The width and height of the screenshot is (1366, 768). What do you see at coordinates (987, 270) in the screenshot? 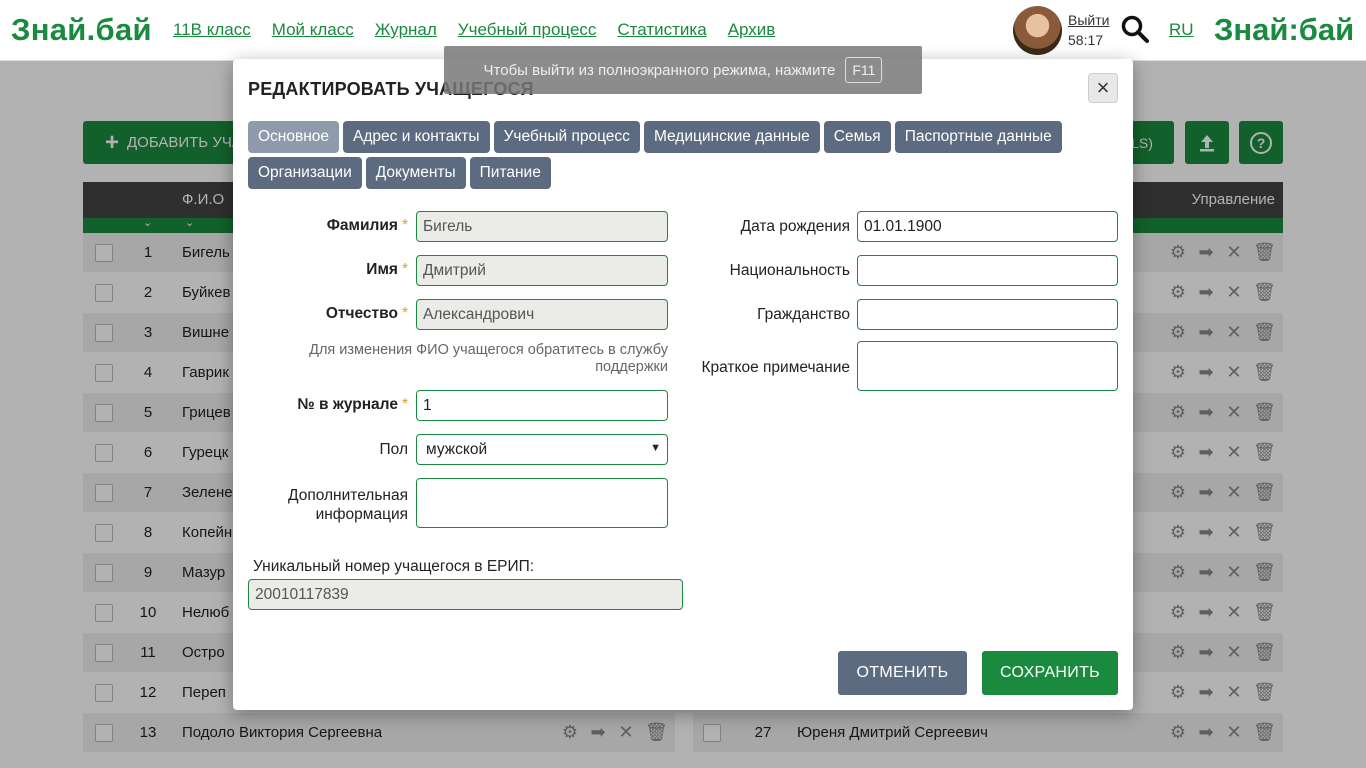
I see `nationality-field` at bounding box center [987, 270].